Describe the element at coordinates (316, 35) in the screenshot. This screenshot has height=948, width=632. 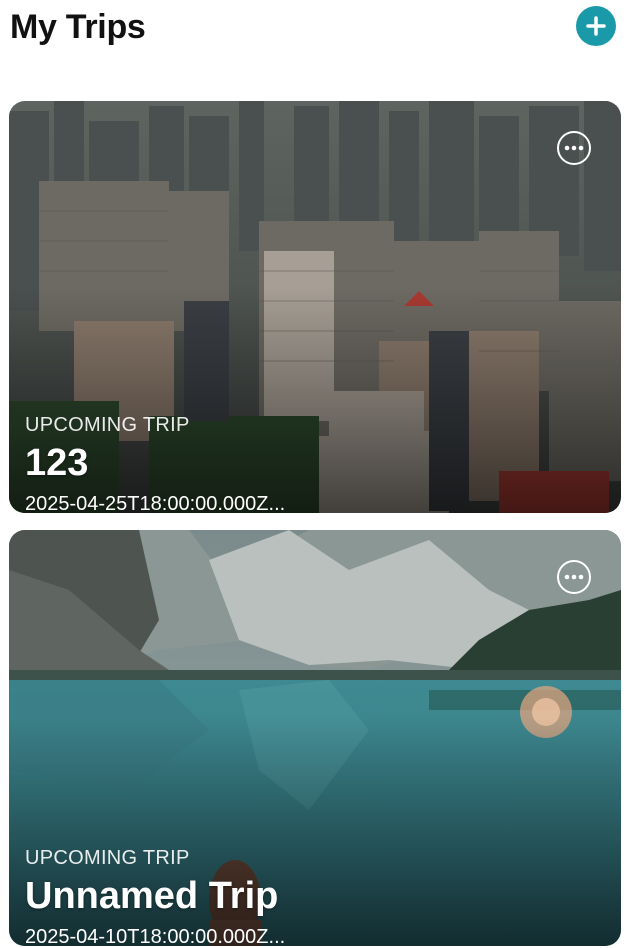
I see `header: My Trips` at that location.